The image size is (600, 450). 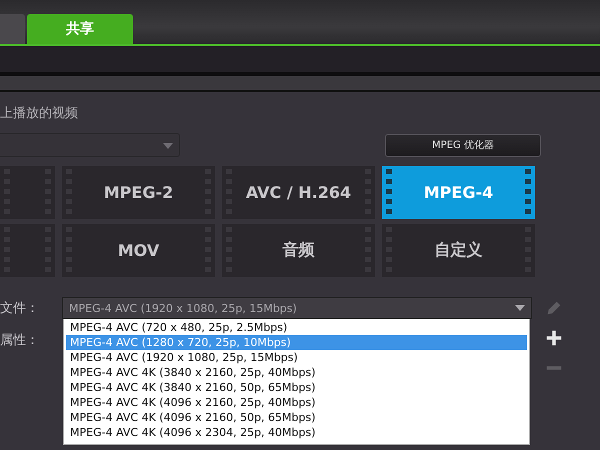 I want to click on profile-dropdown, so click(x=90, y=145).